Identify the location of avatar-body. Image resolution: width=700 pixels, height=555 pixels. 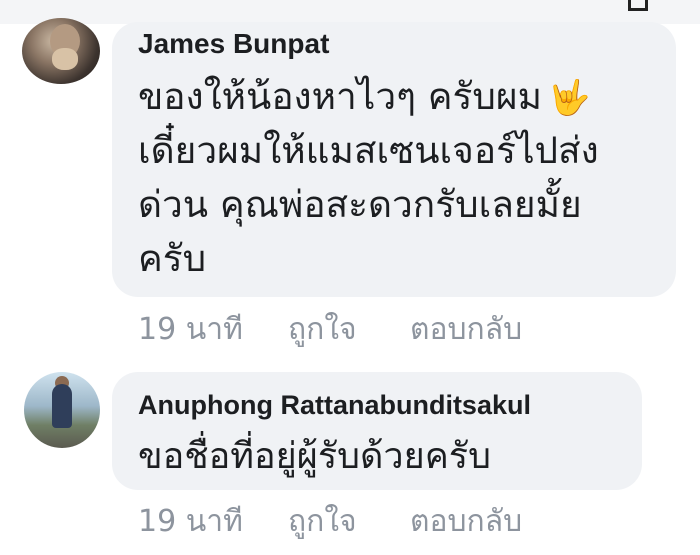
(62, 406).